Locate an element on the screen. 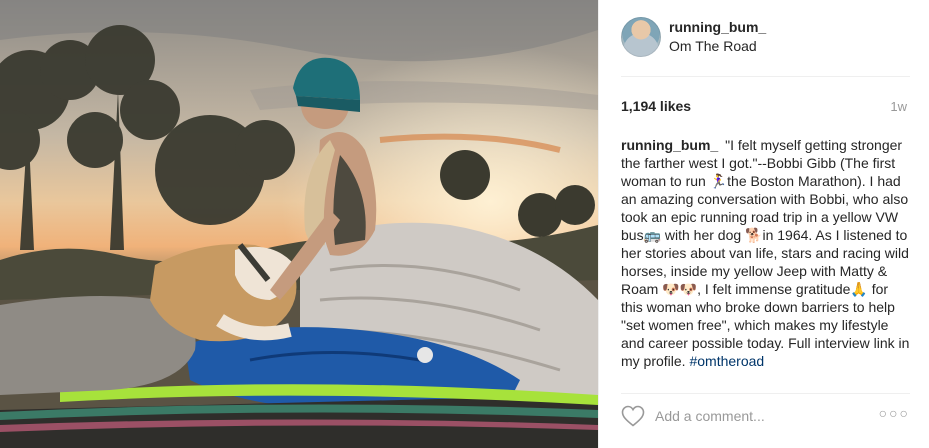  more-options-icon: ○○○ is located at coordinates (894, 413).